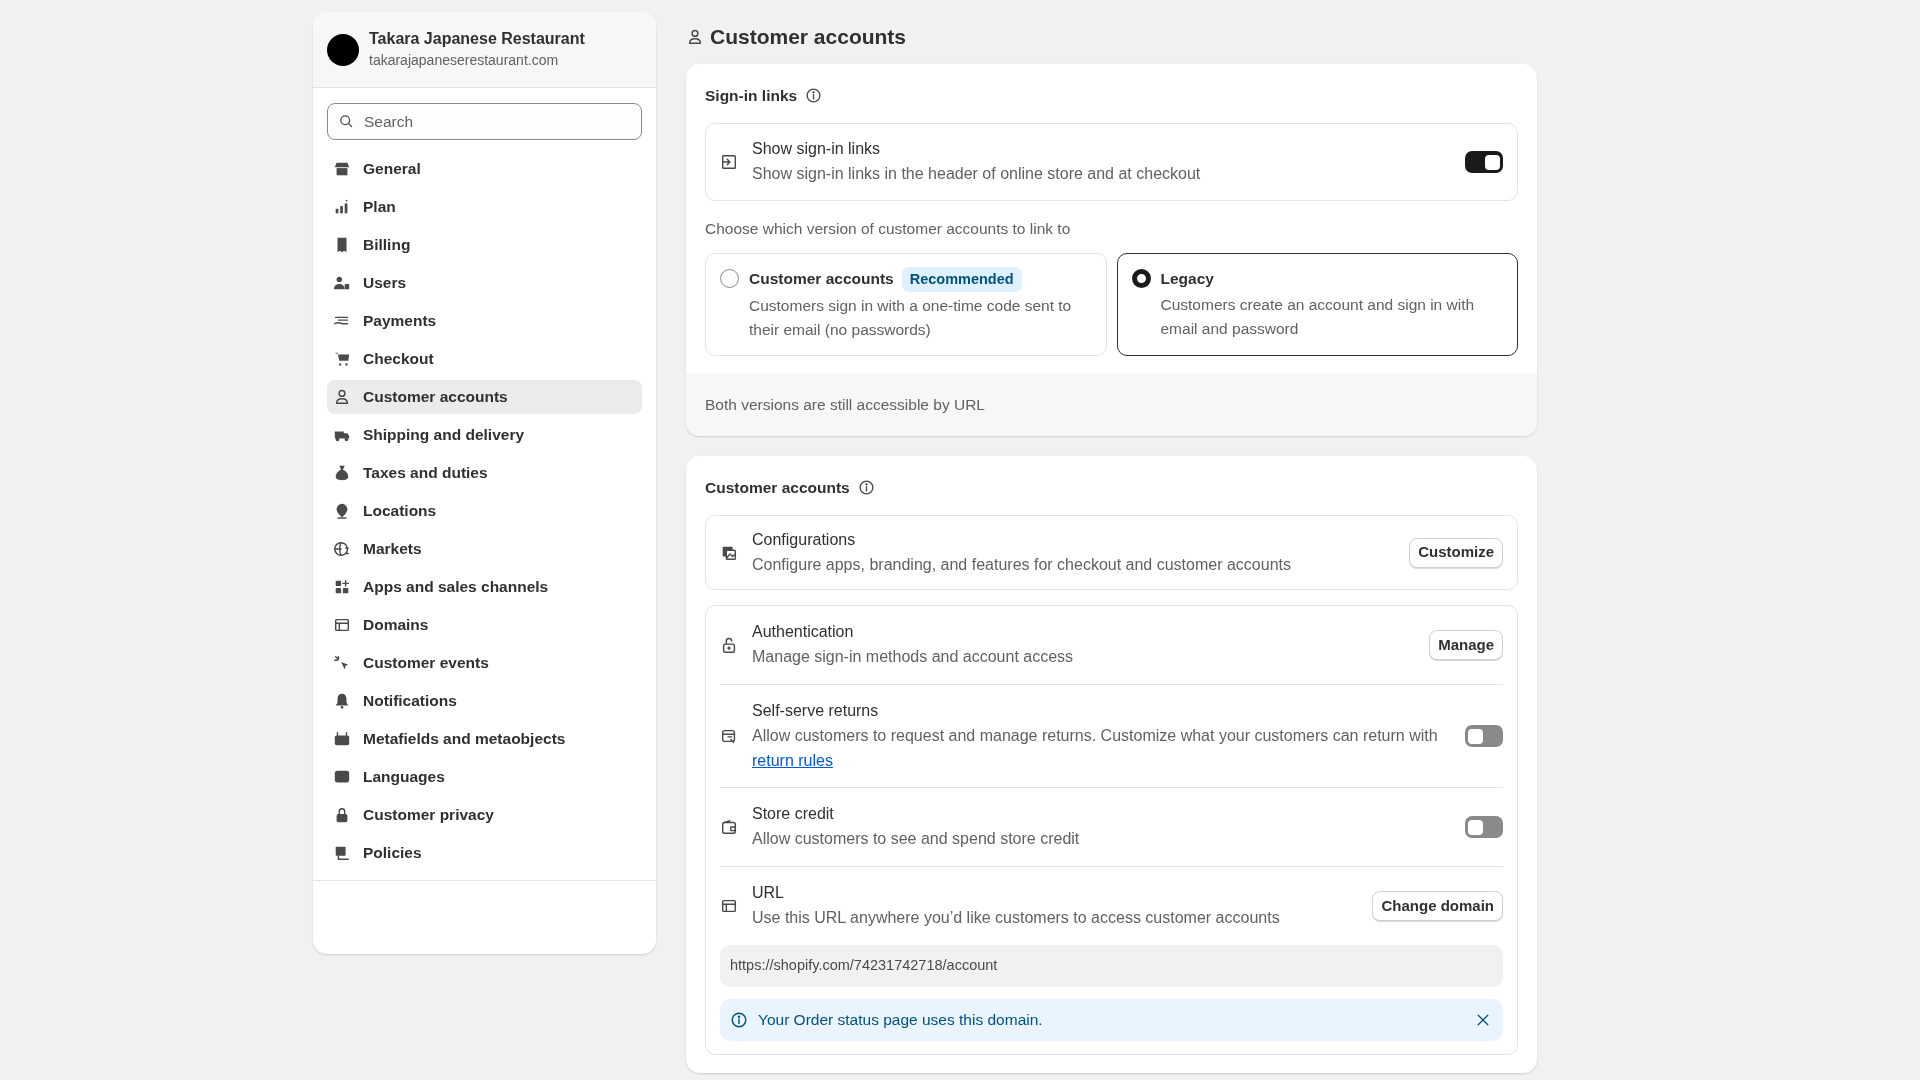  Describe the element at coordinates (484, 397) in the screenshot. I see `sidebar-nav-item: Customer accounts` at that location.